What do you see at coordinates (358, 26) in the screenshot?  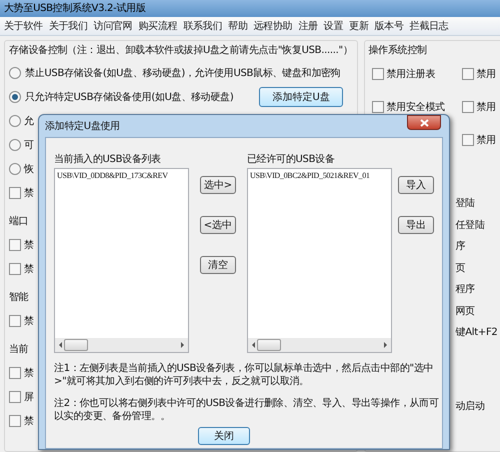 I see `menu-item: 更新` at bounding box center [358, 26].